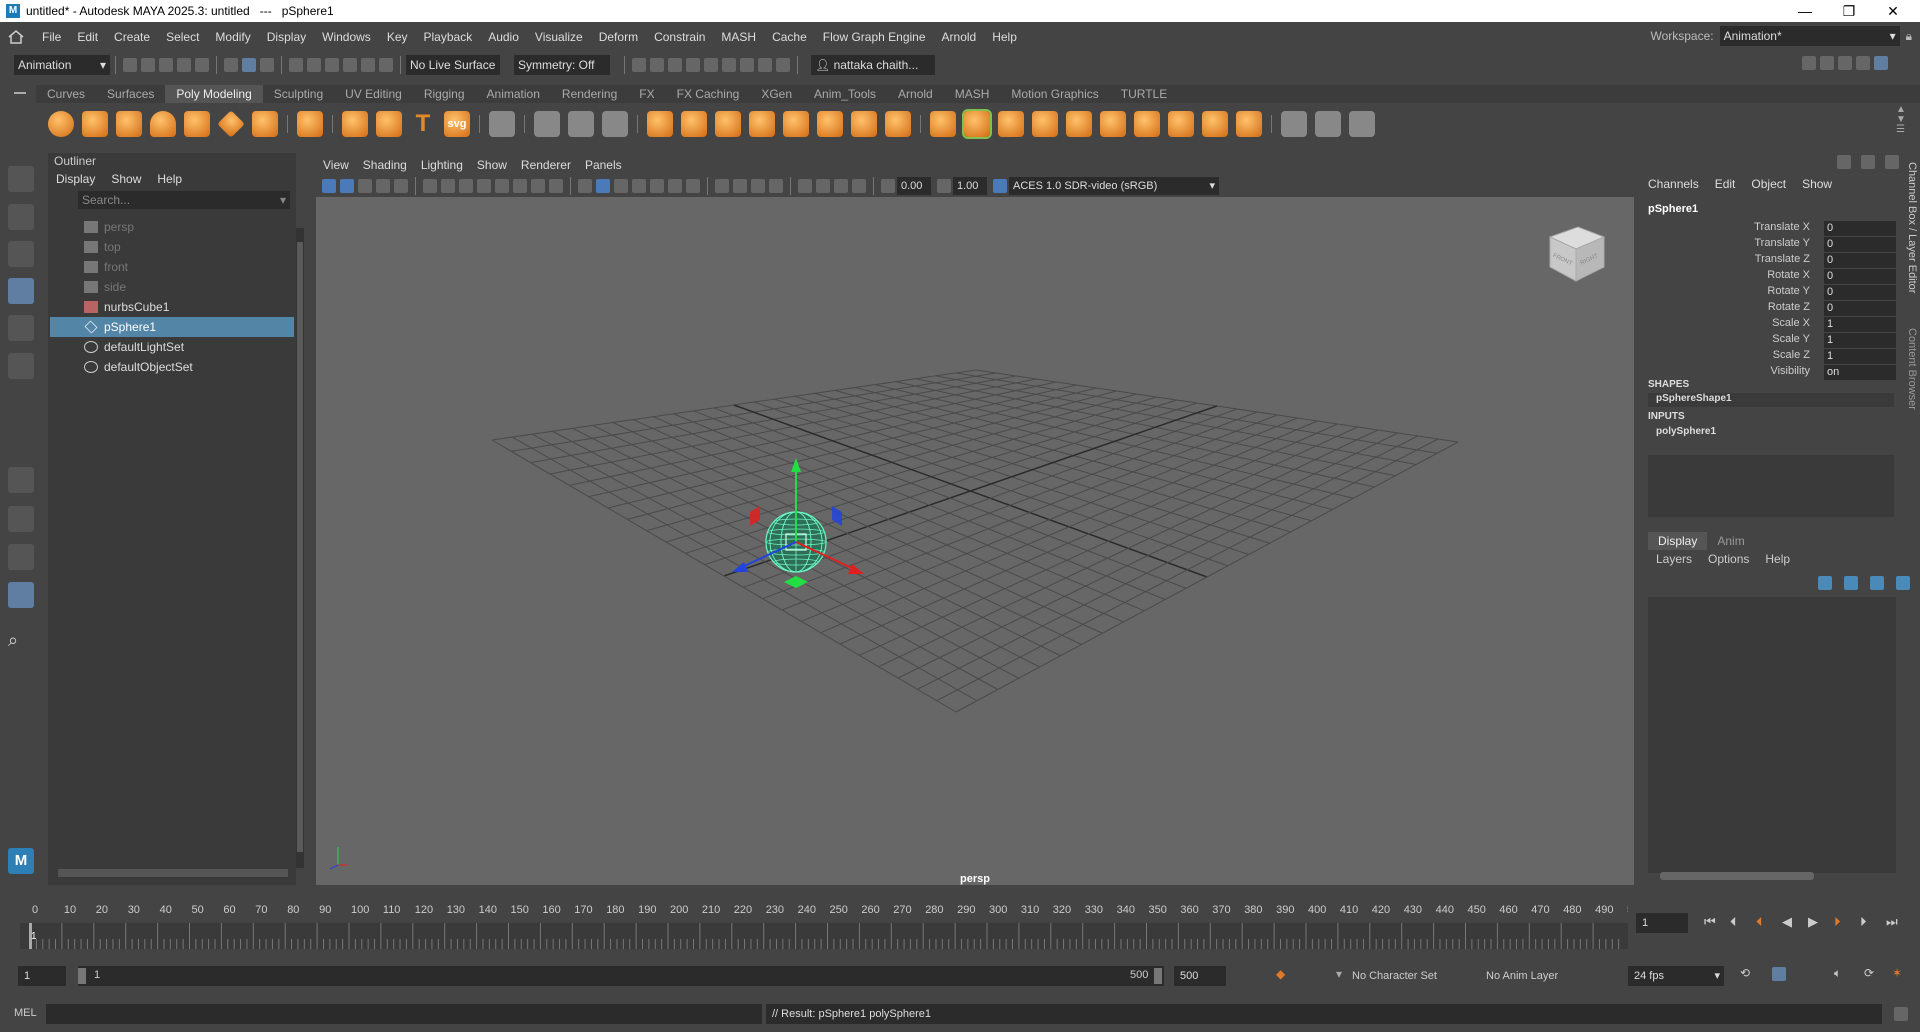  What do you see at coordinates (21, 179) in the screenshot?
I see `select-tool-icon` at bounding box center [21, 179].